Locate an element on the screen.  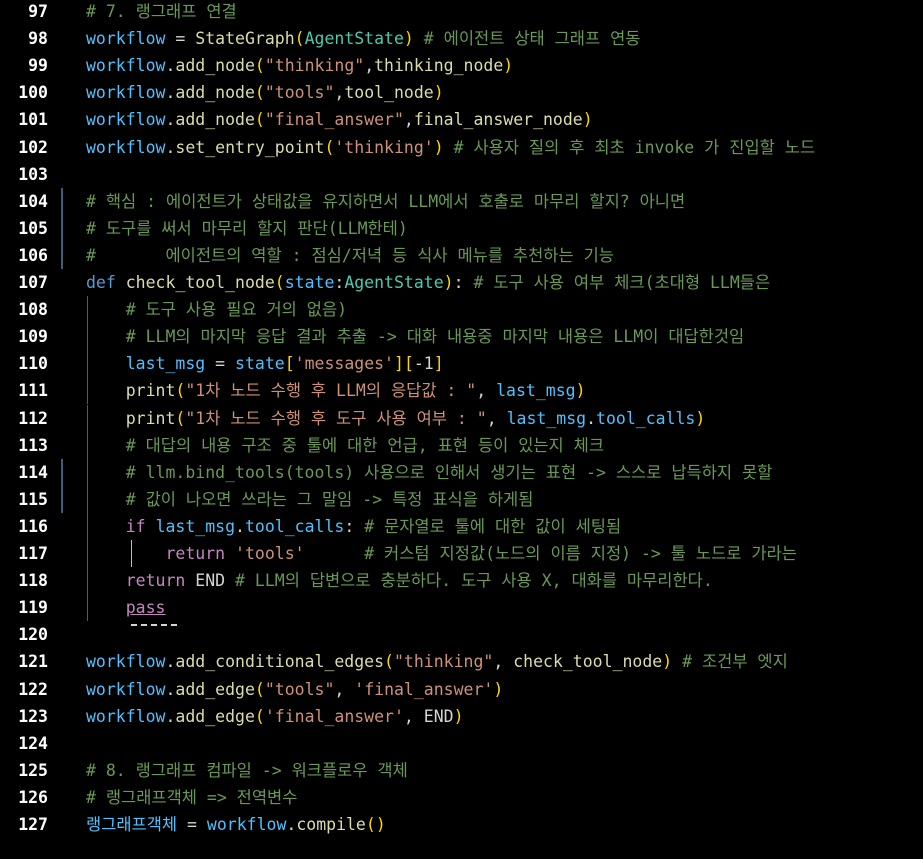
token: compile is located at coordinates (331, 824).